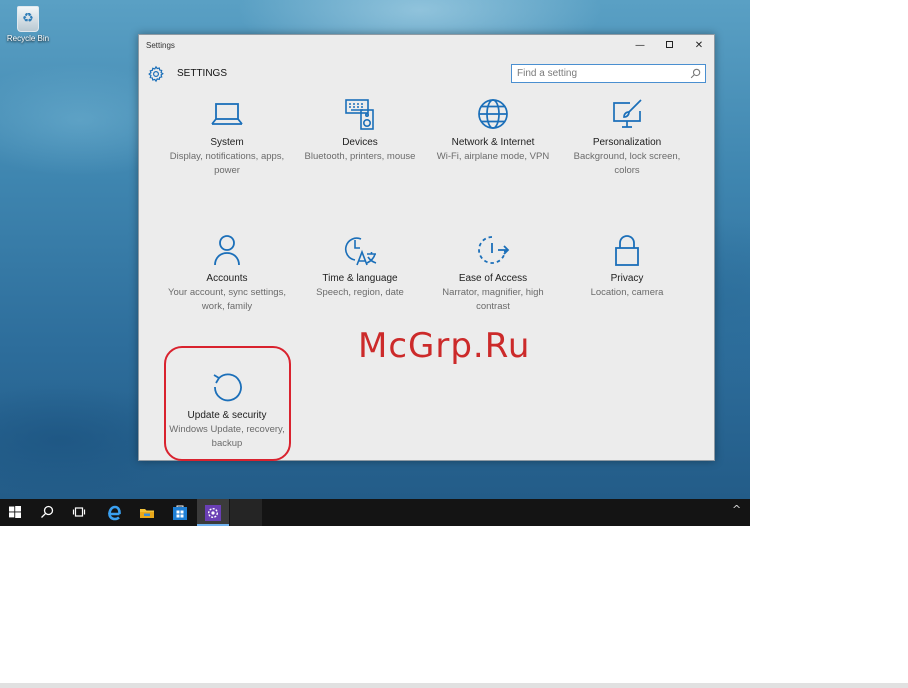  I want to click on category-description: Bluetooth, printers, mouse, so click(360, 156).